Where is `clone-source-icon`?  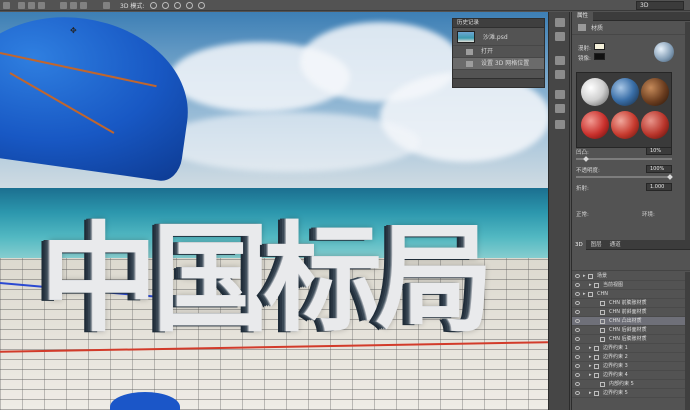 clone-source-icon is located at coordinates (560, 74).